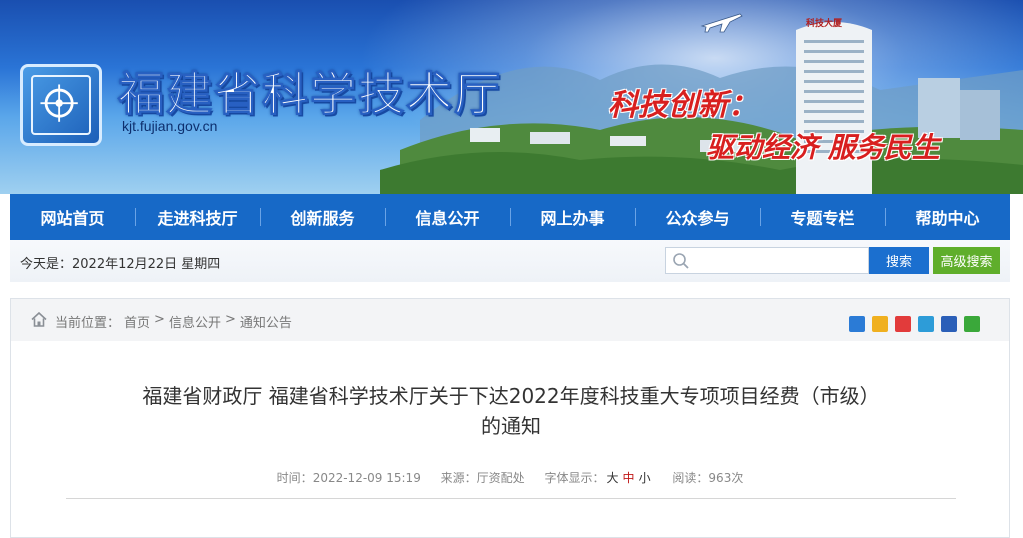 This screenshot has width=1023, height=538. I want to click on nav-item-home: 网站首页, so click(72, 217).